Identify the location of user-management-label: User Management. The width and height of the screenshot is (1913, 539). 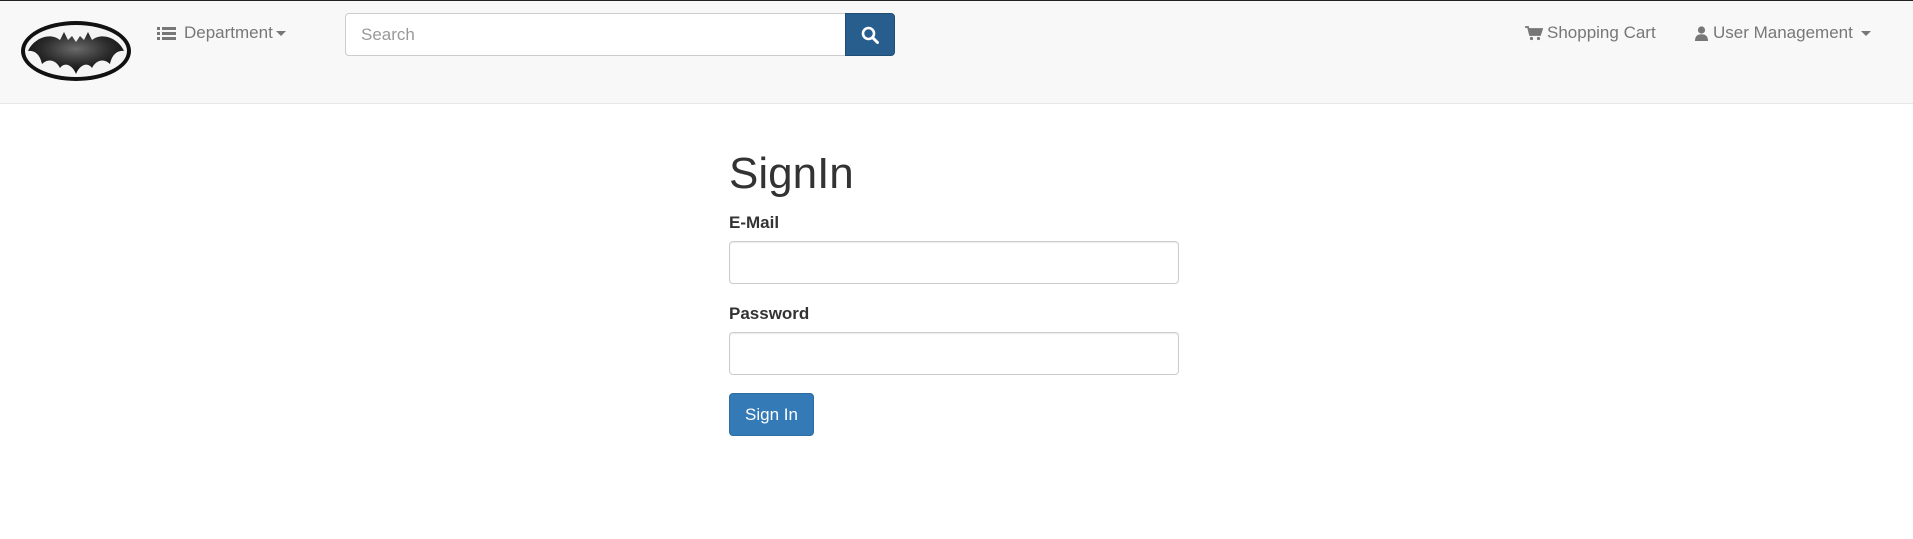
(1783, 32).